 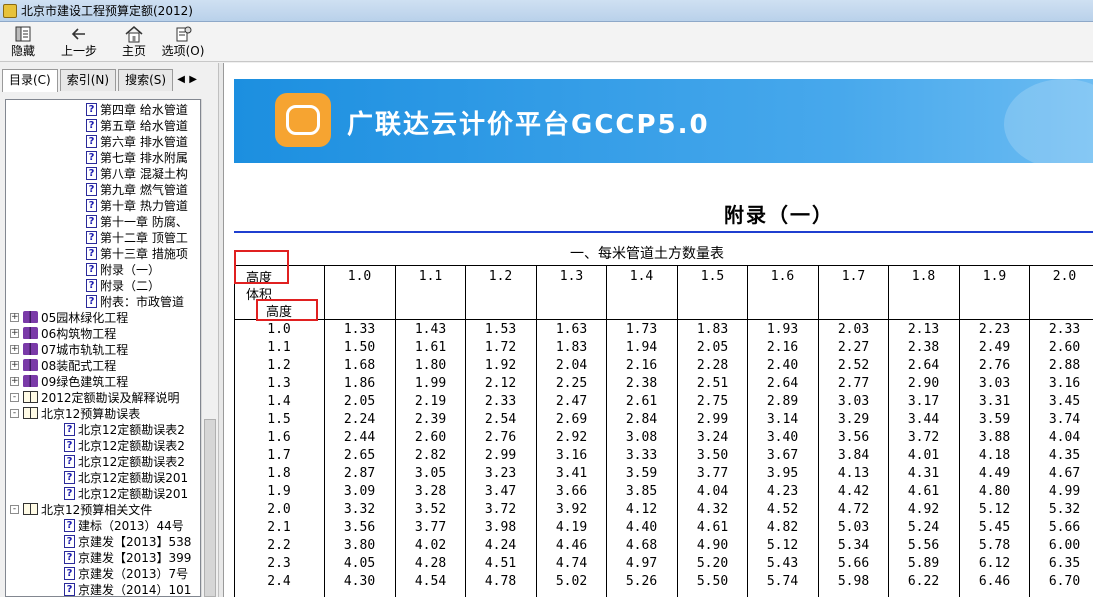 What do you see at coordinates (144, 237) in the screenshot?
I see `tree-item-label: 第十二章 顶管工` at bounding box center [144, 237].